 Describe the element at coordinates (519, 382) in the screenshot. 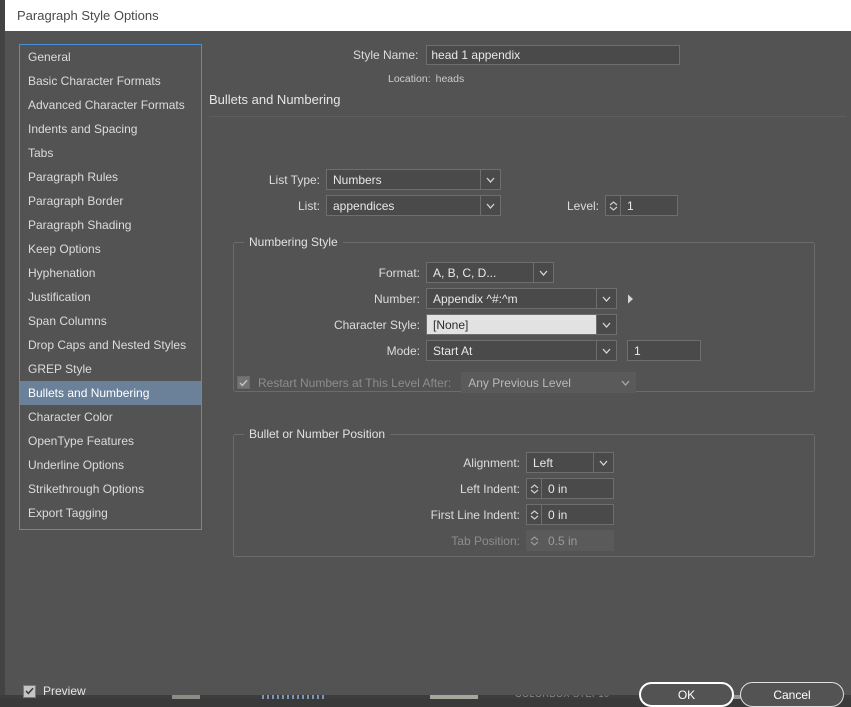

I see `restart-numbers-value: Any Previous Level` at that location.